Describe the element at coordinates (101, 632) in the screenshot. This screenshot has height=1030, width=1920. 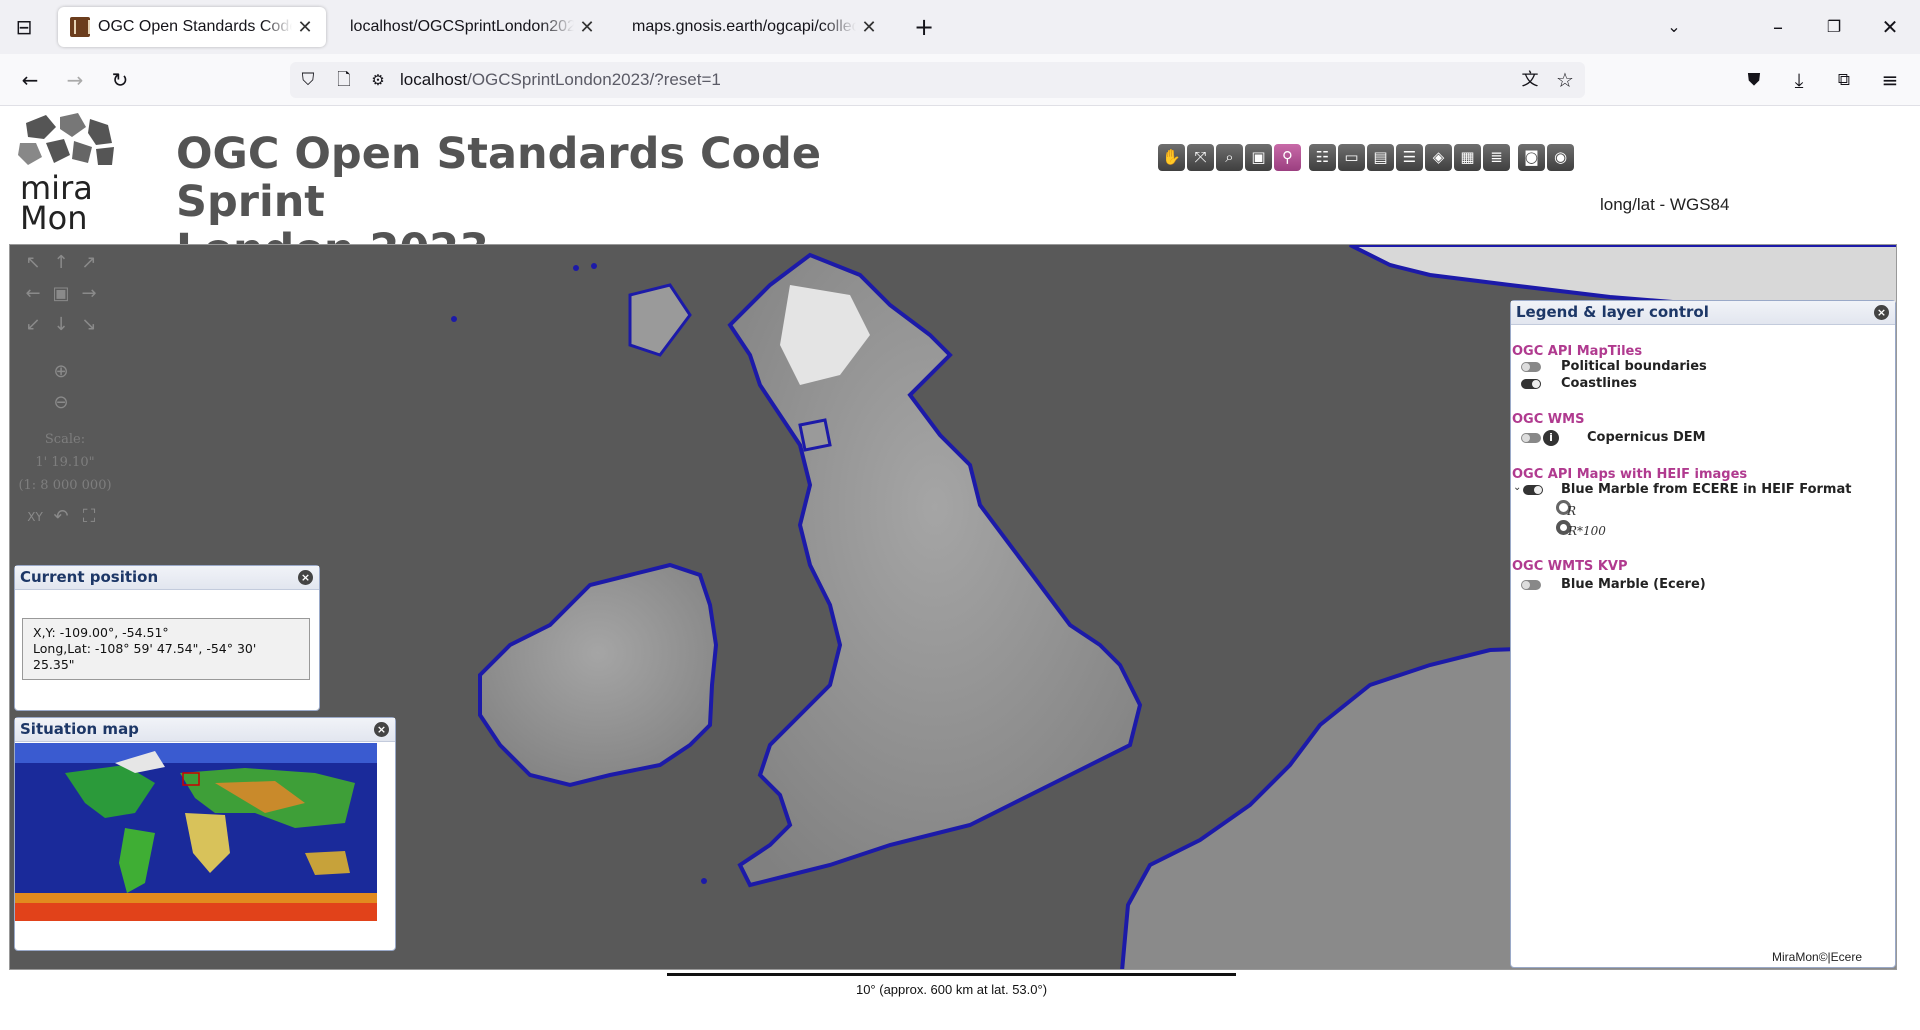
I see `position-xy: X,Y: -109.00°, -54.51°` at that location.